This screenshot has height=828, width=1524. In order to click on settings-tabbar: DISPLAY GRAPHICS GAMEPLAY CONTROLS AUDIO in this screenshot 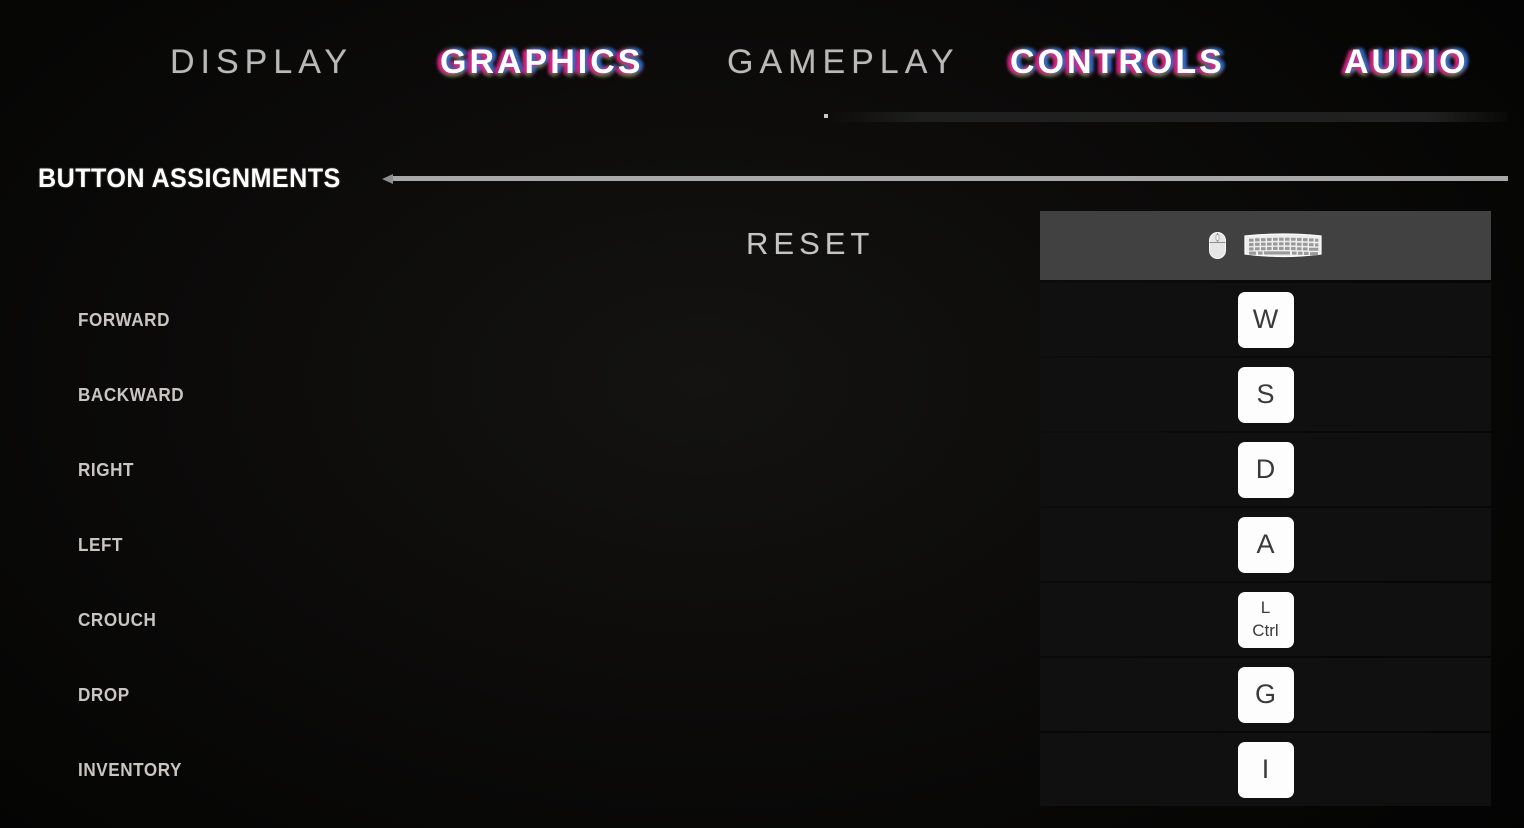, I will do `click(762, 60)`.